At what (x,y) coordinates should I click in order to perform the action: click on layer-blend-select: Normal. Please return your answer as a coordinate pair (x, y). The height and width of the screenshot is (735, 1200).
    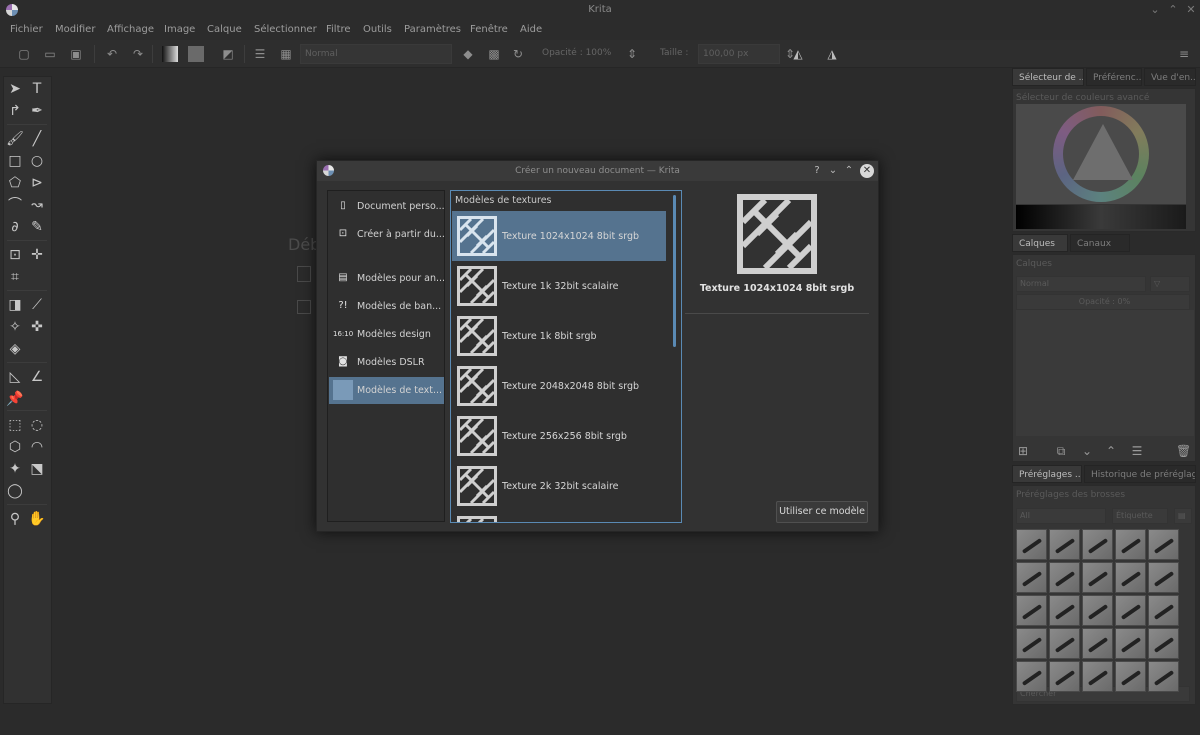
    Looking at the image, I should click on (1081, 284).